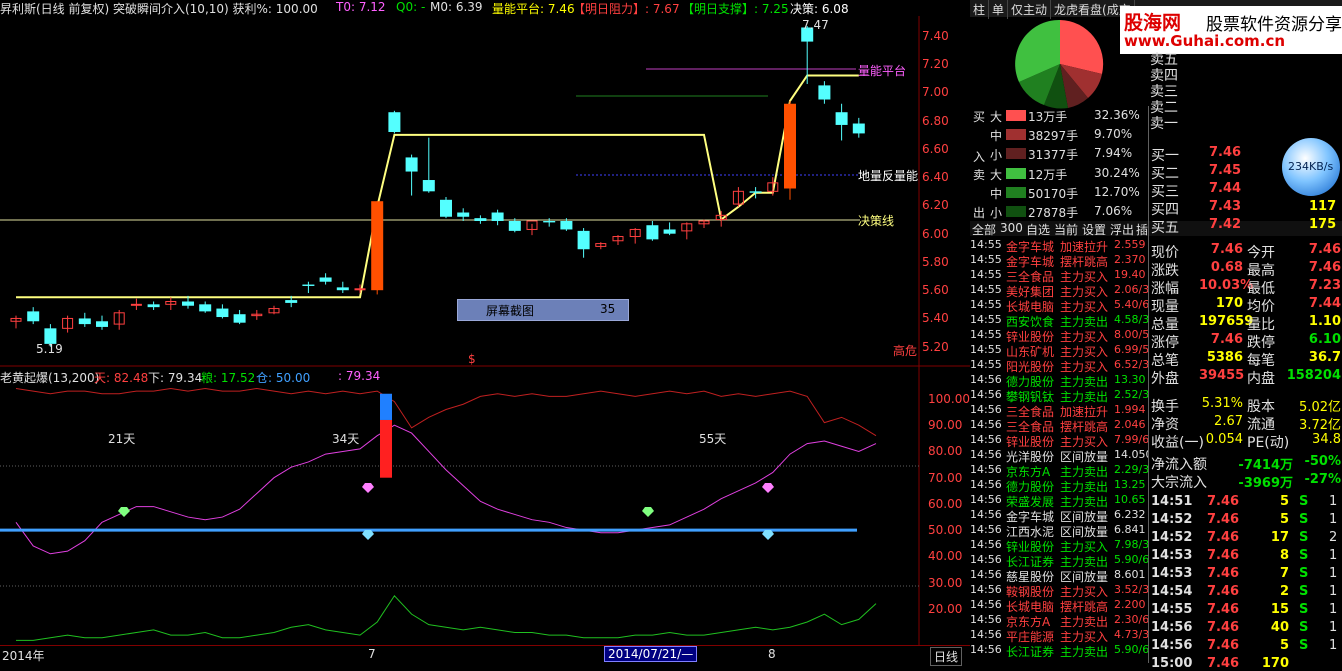 This screenshot has width=1342, height=671. Describe the element at coordinates (815, 25) in the screenshot. I see `peak-label: 7.47` at that location.